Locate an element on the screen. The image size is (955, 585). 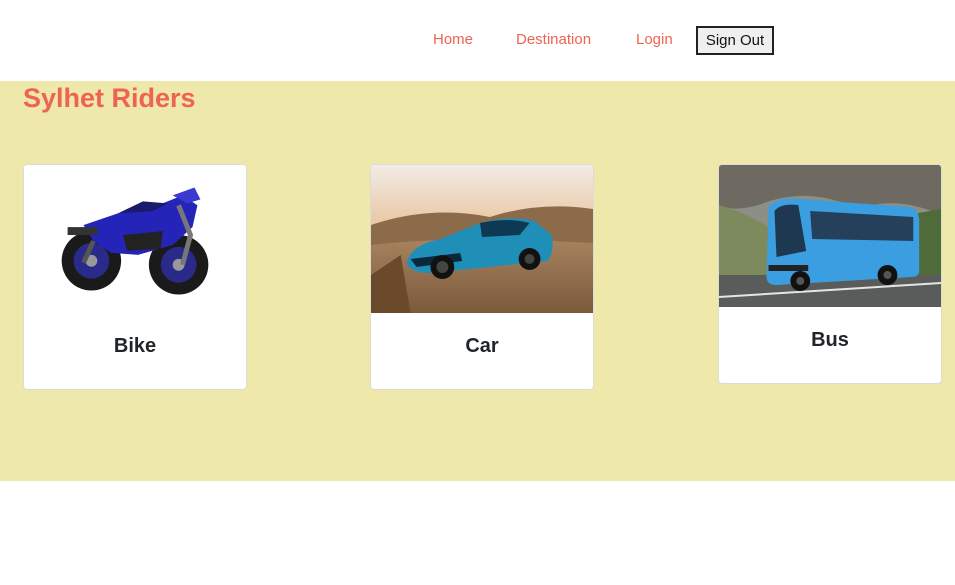
vehicle-card-car: Car is located at coordinates (482, 277).